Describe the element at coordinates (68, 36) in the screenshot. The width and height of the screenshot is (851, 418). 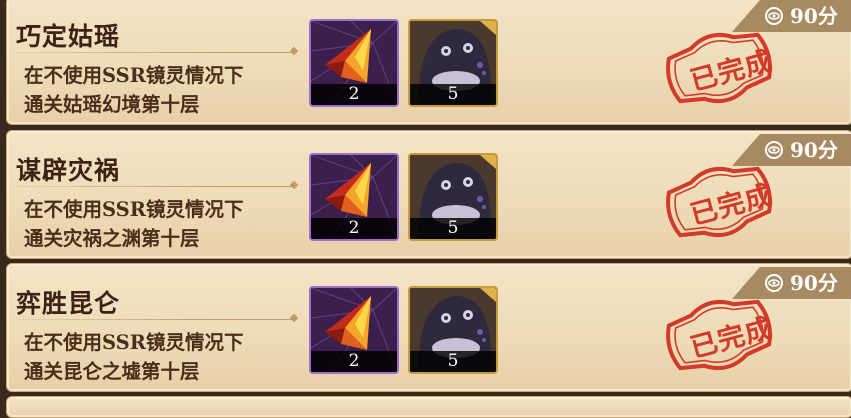
I see `achievement-title: 巧定姑瑶` at that location.